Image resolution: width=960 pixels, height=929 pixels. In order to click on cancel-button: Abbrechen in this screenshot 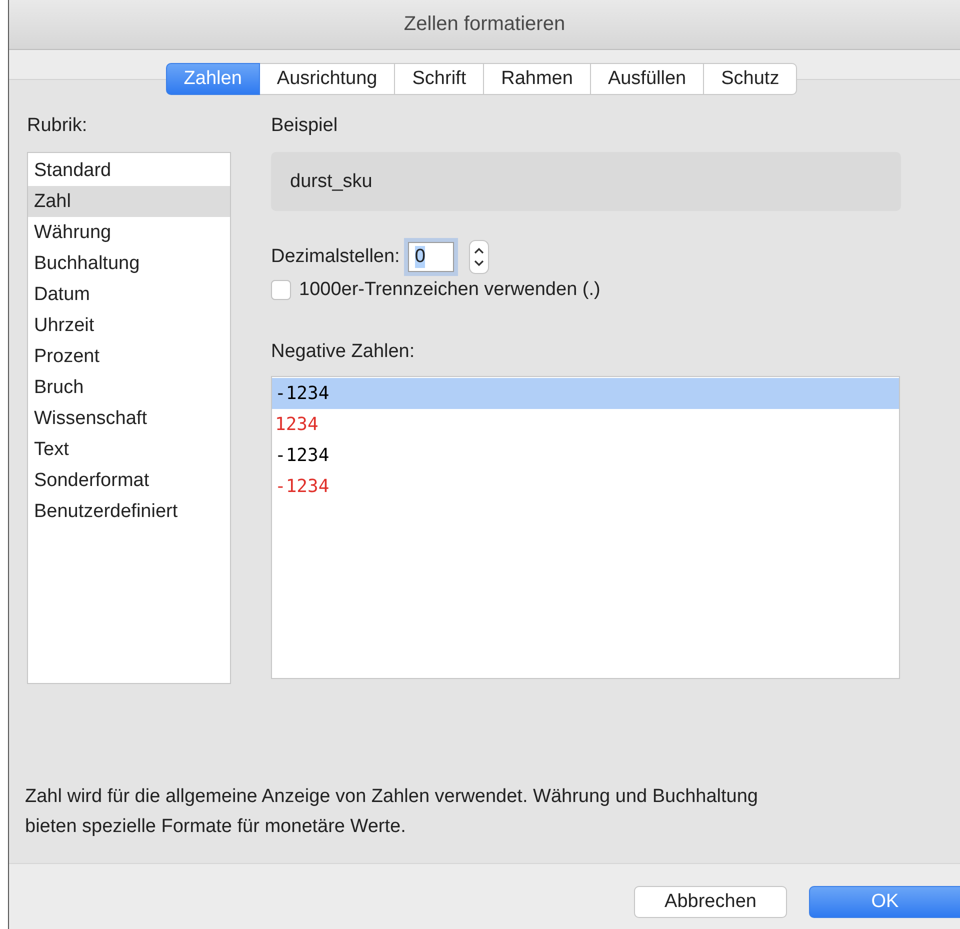, I will do `click(710, 902)`.